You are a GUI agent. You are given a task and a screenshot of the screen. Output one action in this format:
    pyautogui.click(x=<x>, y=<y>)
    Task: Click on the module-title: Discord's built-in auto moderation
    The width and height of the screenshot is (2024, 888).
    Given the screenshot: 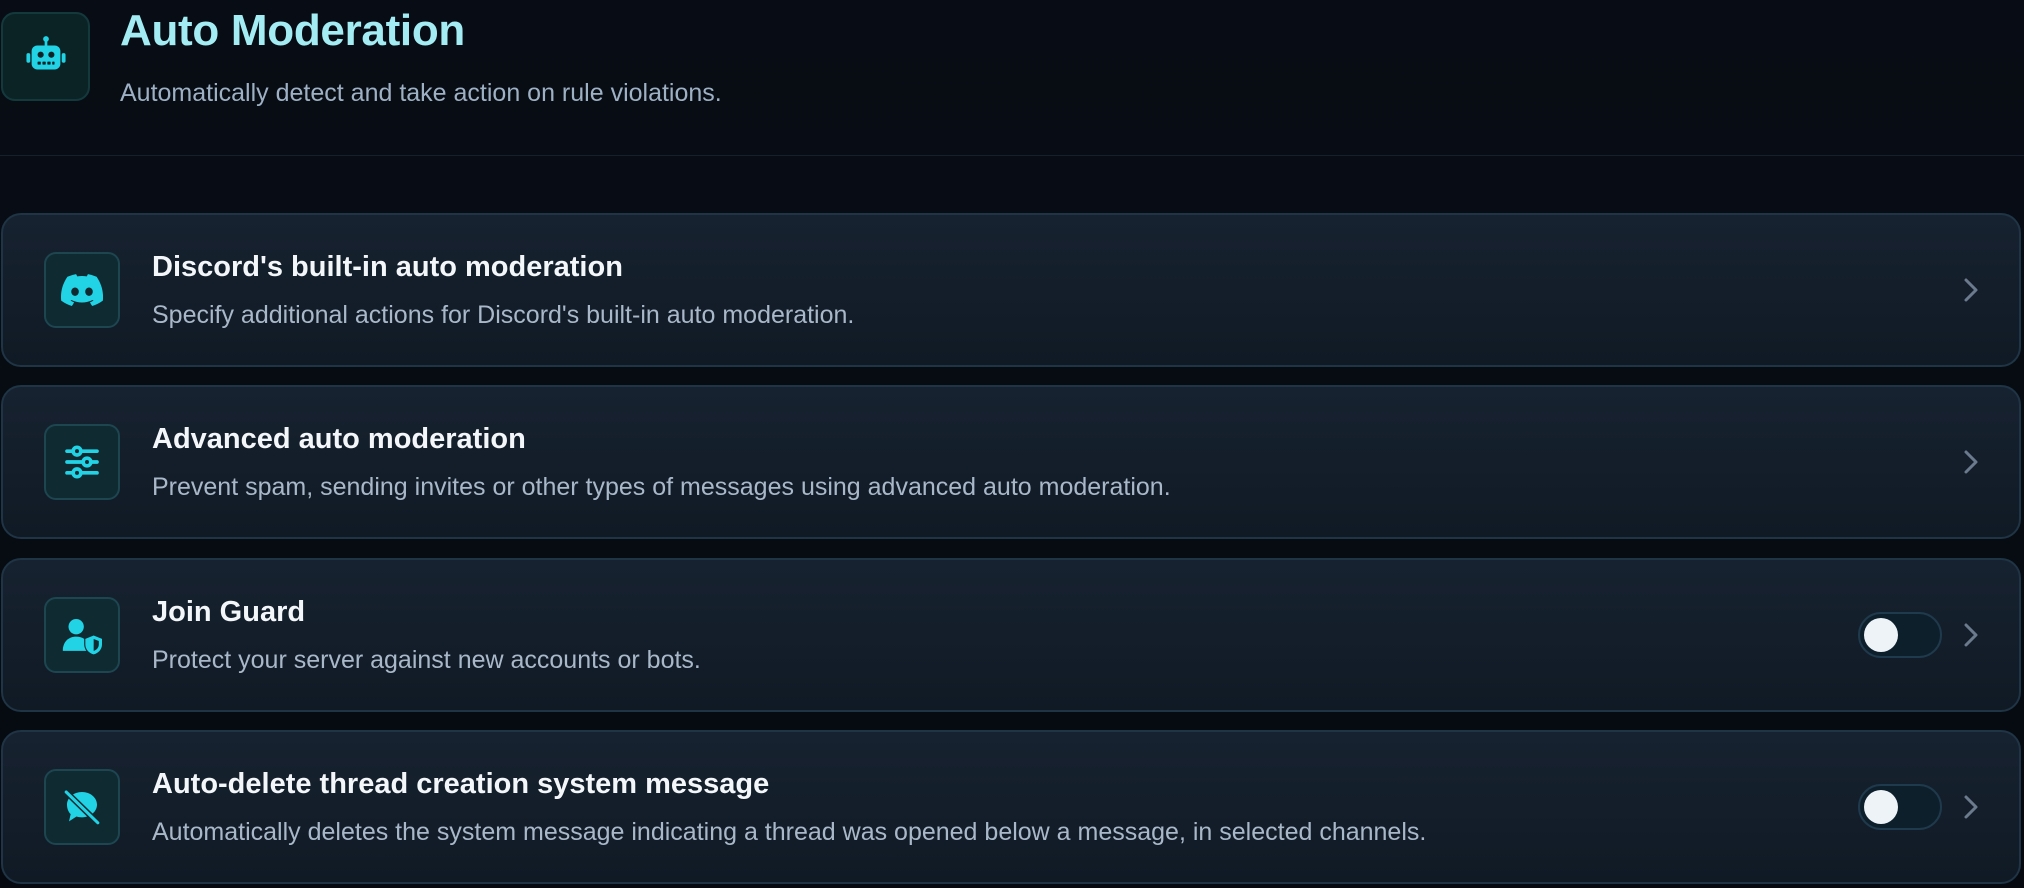 What is the action you would take?
    pyautogui.click(x=387, y=267)
    